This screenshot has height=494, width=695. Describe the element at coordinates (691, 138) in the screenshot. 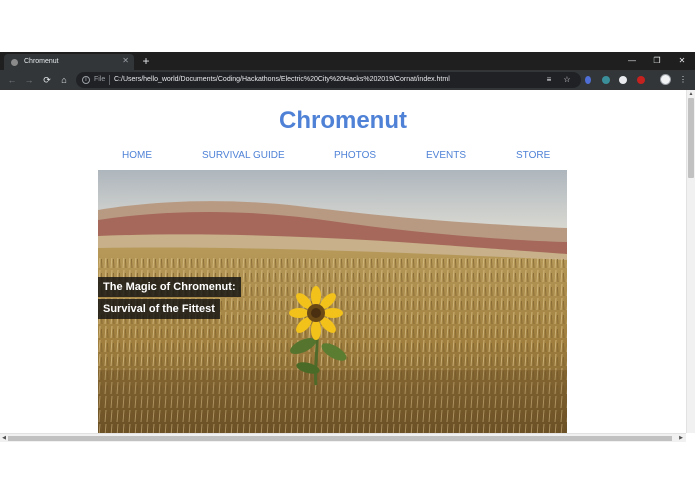

I see `vertical-scroll-thumb` at that location.